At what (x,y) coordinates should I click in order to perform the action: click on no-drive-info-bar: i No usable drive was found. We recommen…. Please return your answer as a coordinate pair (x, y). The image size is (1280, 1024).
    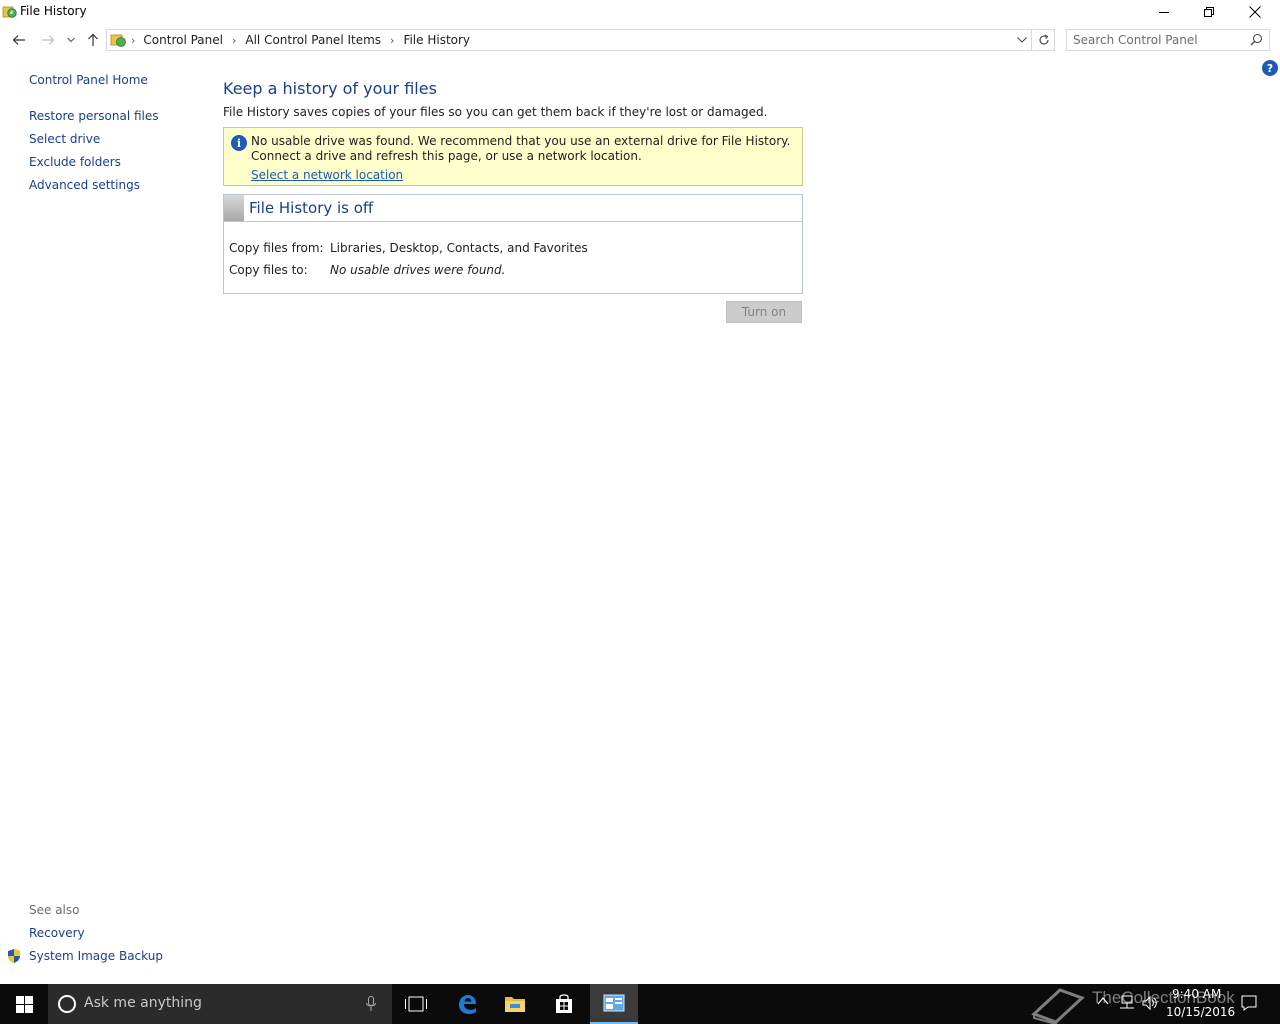
    Looking at the image, I should click on (513, 156).